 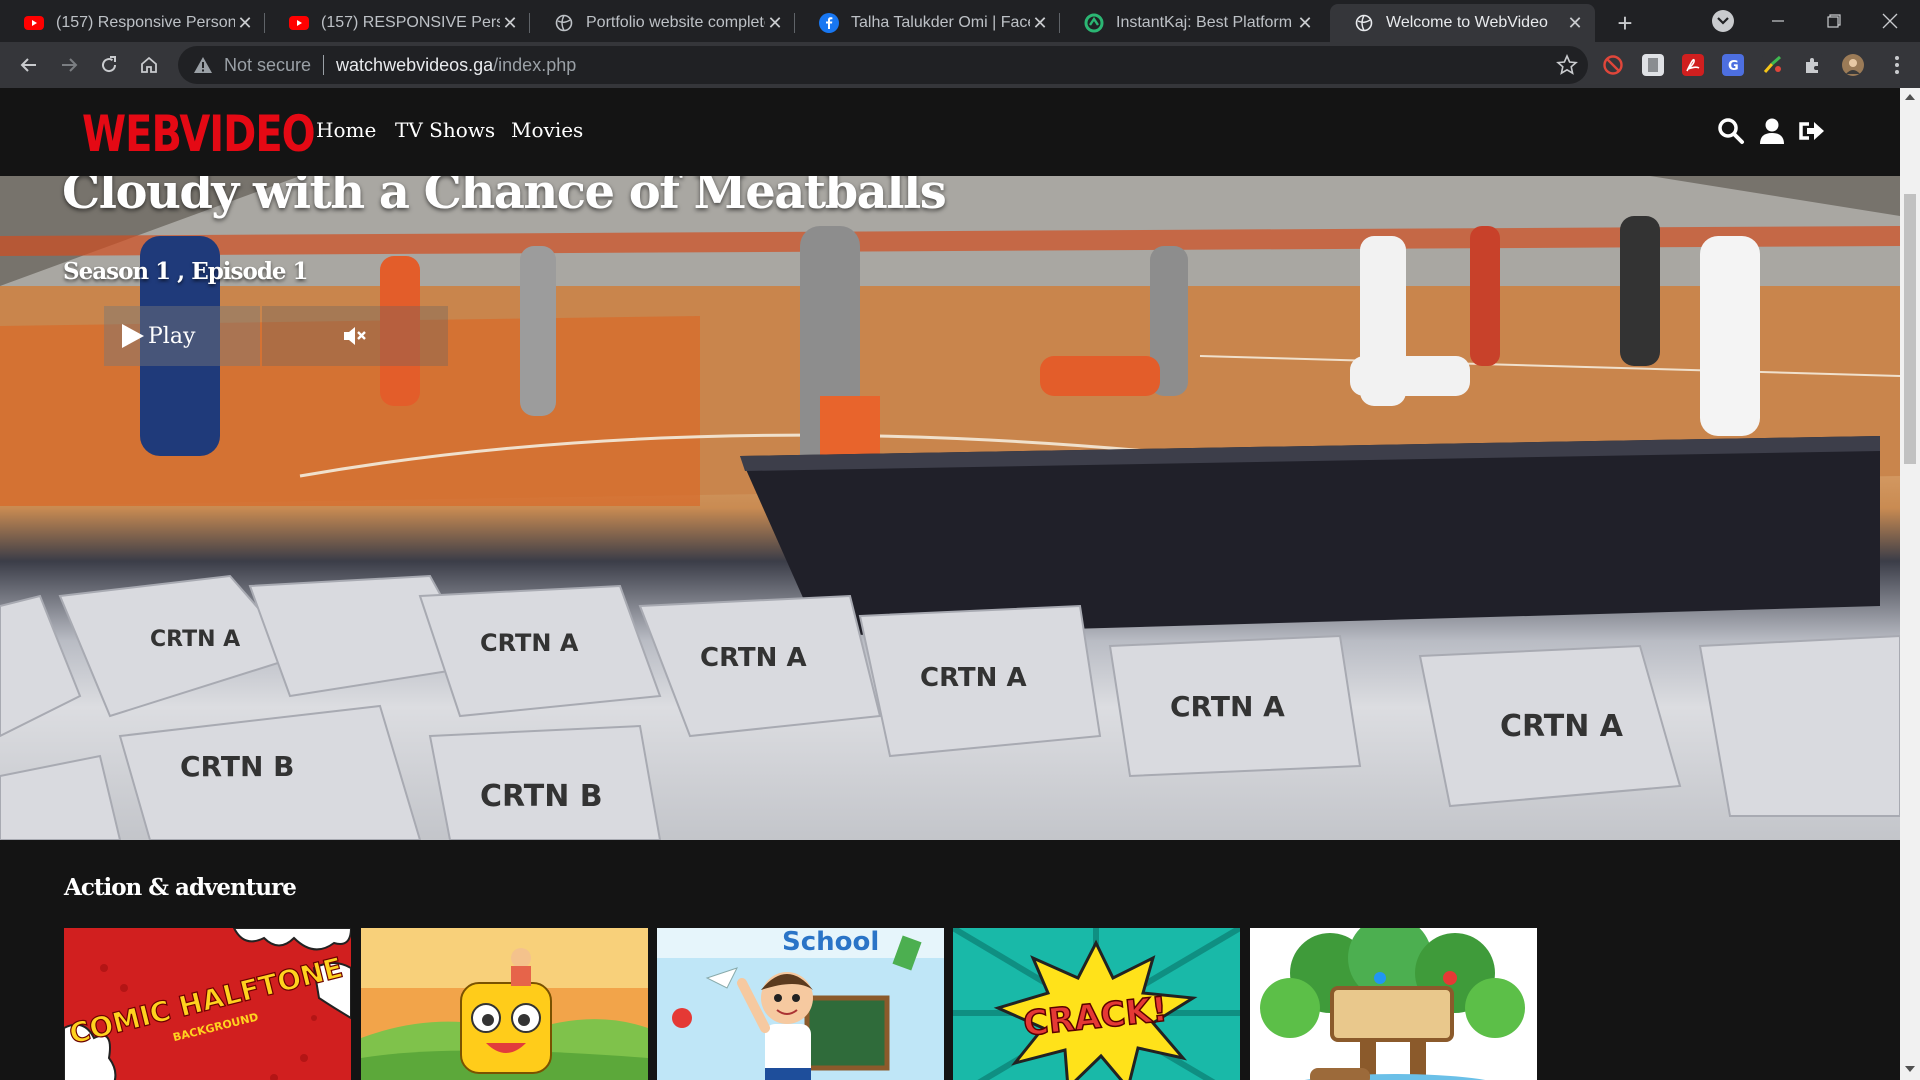 I want to click on browser-tab-active: Welcome to WebVideo ✕, so click(x=1462, y=23).